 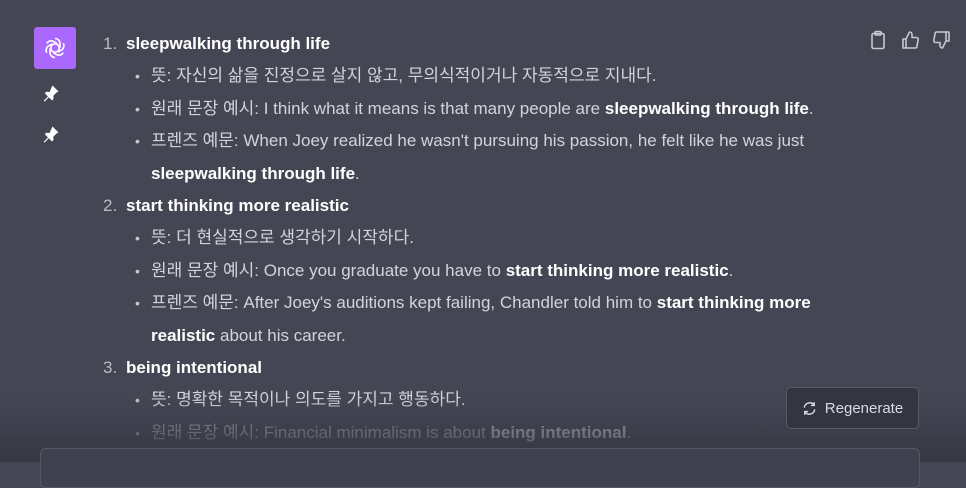 What do you see at coordinates (483, 44) in the screenshot?
I see `item-heading: 1. sleepwalking through life` at bounding box center [483, 44].